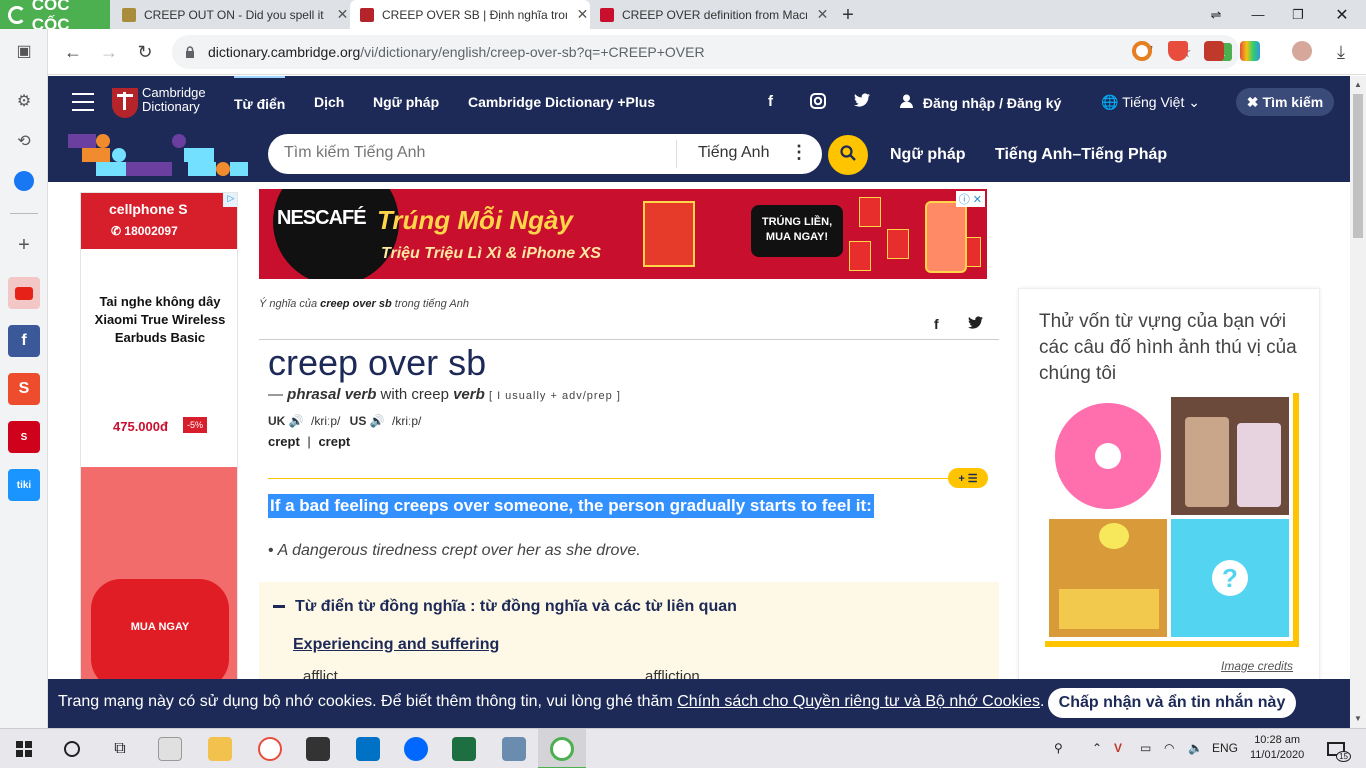  What do you see at coordinates (260, 94) in the screenshot?
I see `nav-dictionary: Từ điển` at bounding box center [260, 94].